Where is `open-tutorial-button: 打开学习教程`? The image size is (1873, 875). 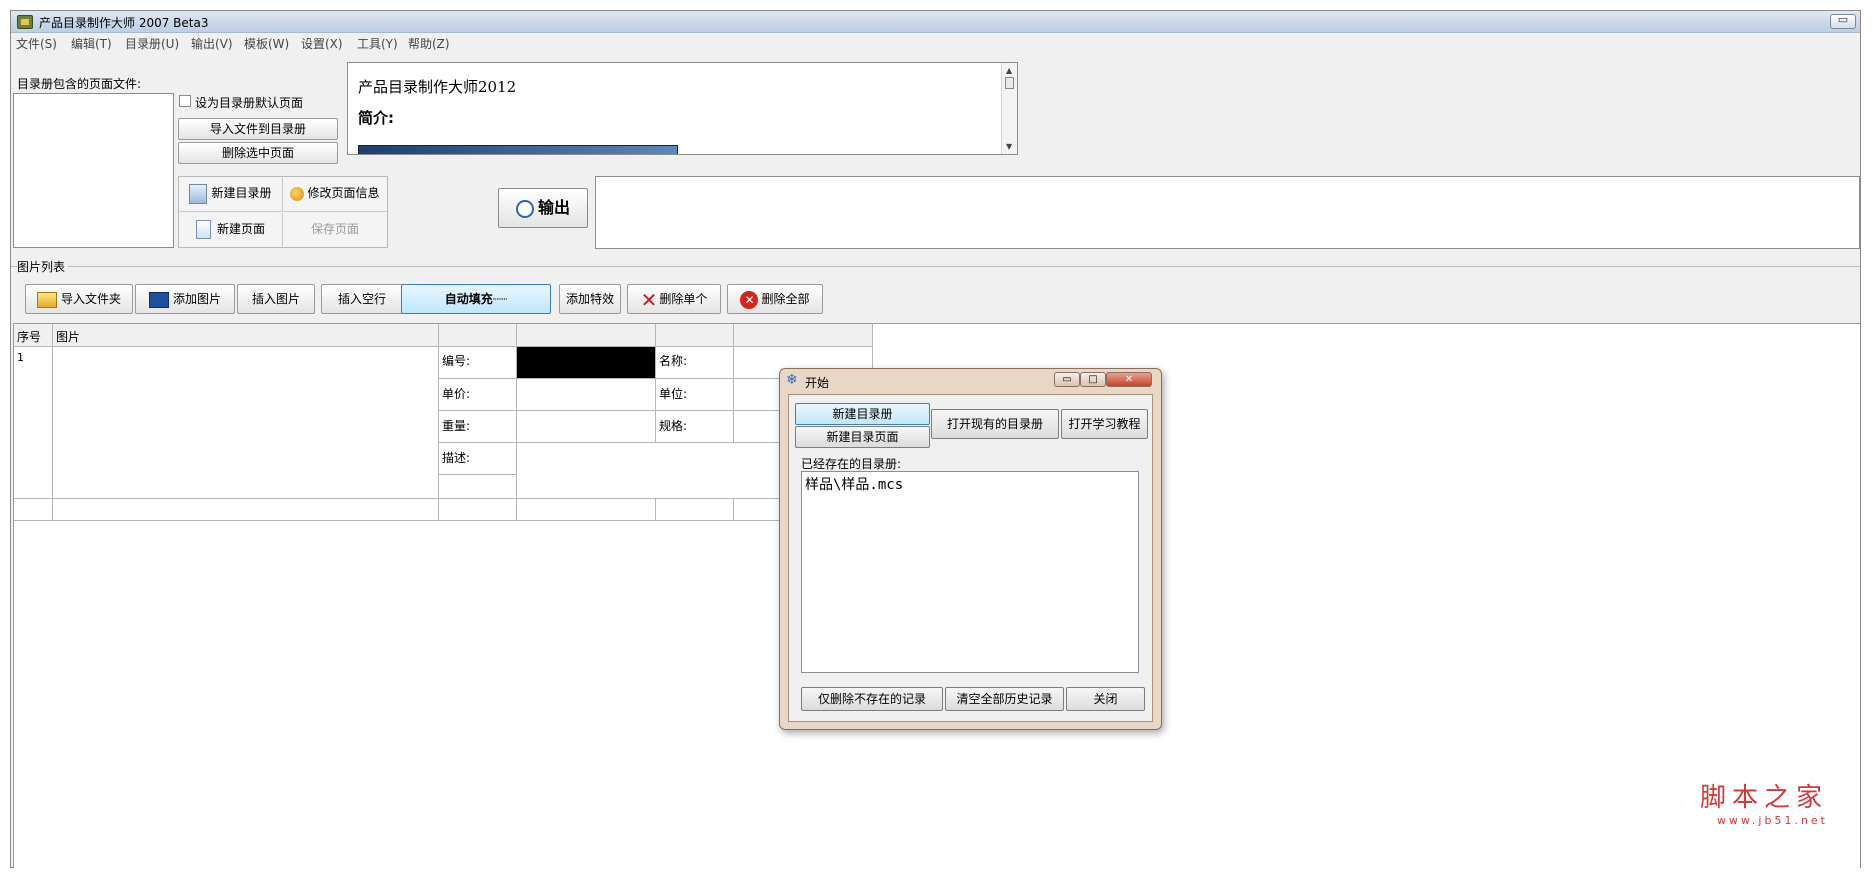
open-tutorial-button: 打开学习教程 is located at coordinates (1104, 424).